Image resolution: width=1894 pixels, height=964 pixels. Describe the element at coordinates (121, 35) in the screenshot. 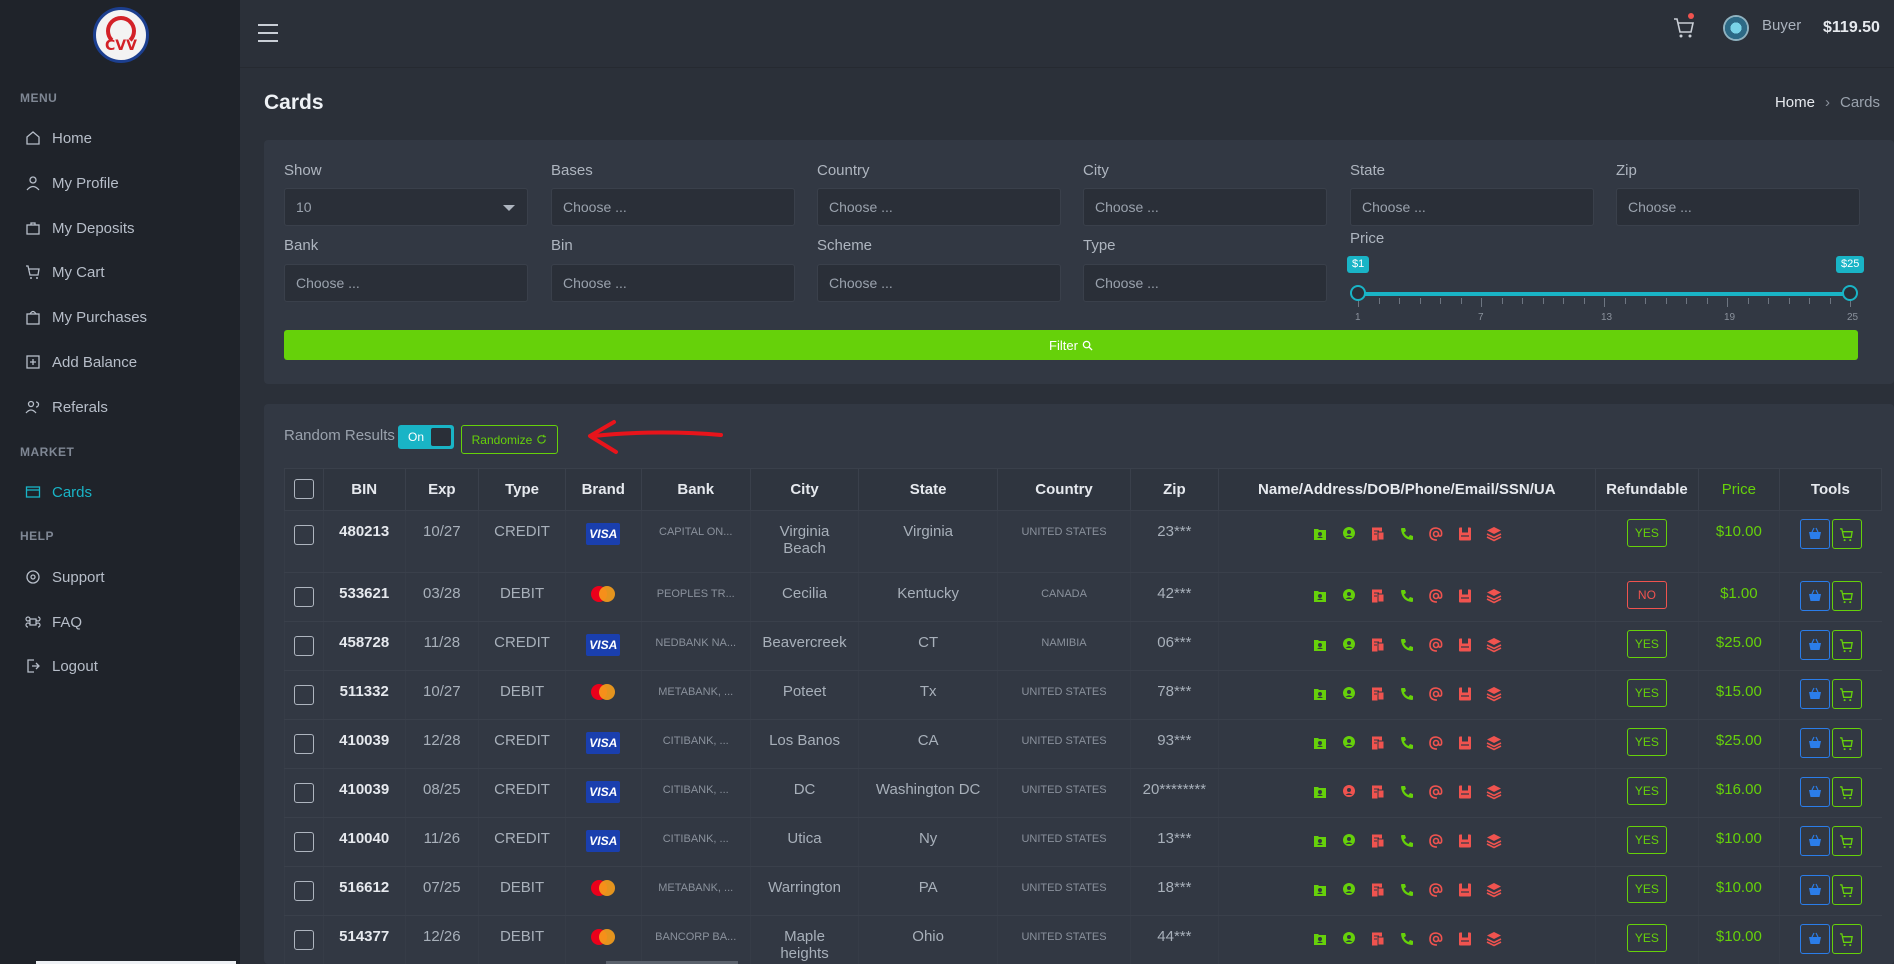

I see `logo: CVV` at that location.